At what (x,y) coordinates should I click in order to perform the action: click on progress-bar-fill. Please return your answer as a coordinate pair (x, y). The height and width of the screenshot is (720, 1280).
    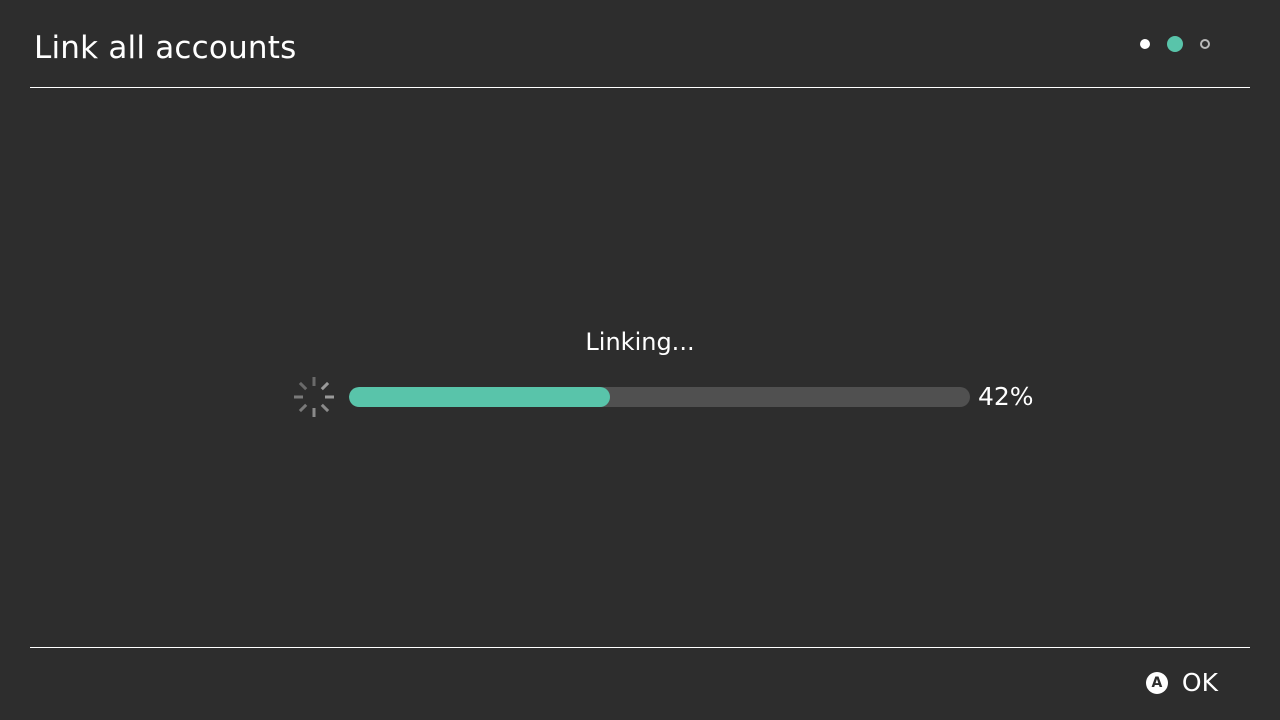
    Looking at the image, I should click on (479, 397).